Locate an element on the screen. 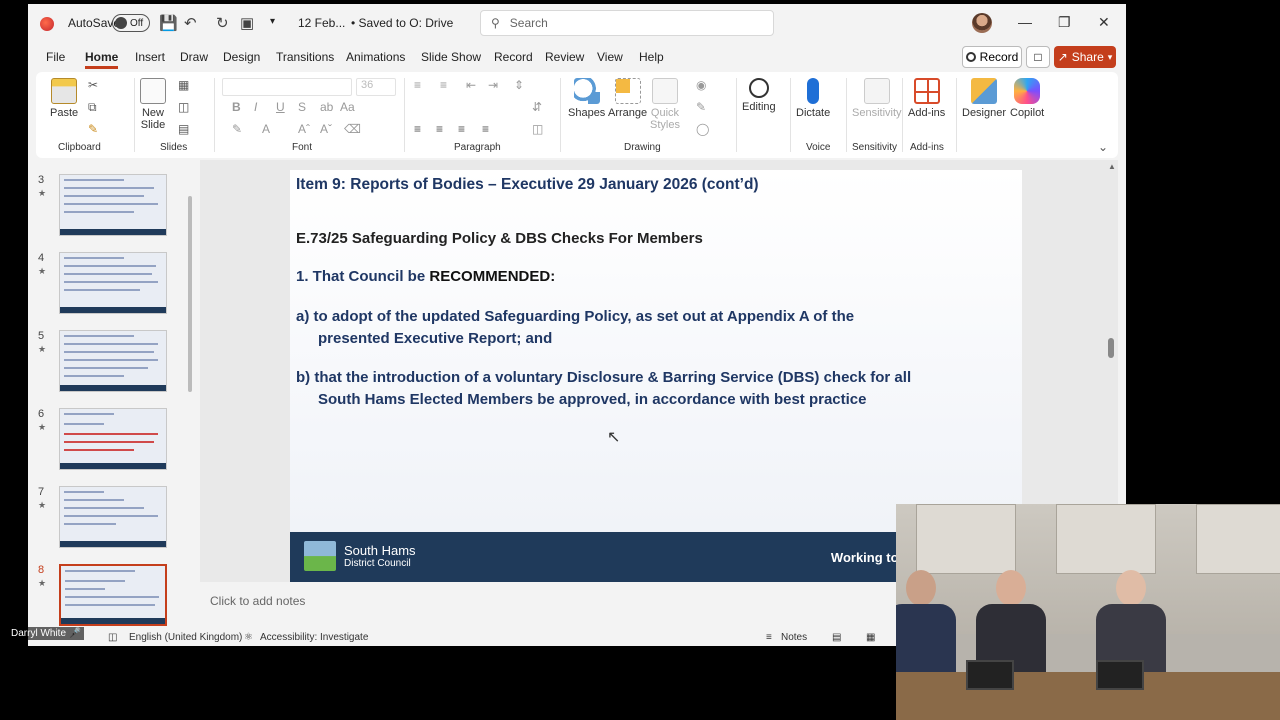  char-spacing-icon: ab is located at coordinates (326, 107).